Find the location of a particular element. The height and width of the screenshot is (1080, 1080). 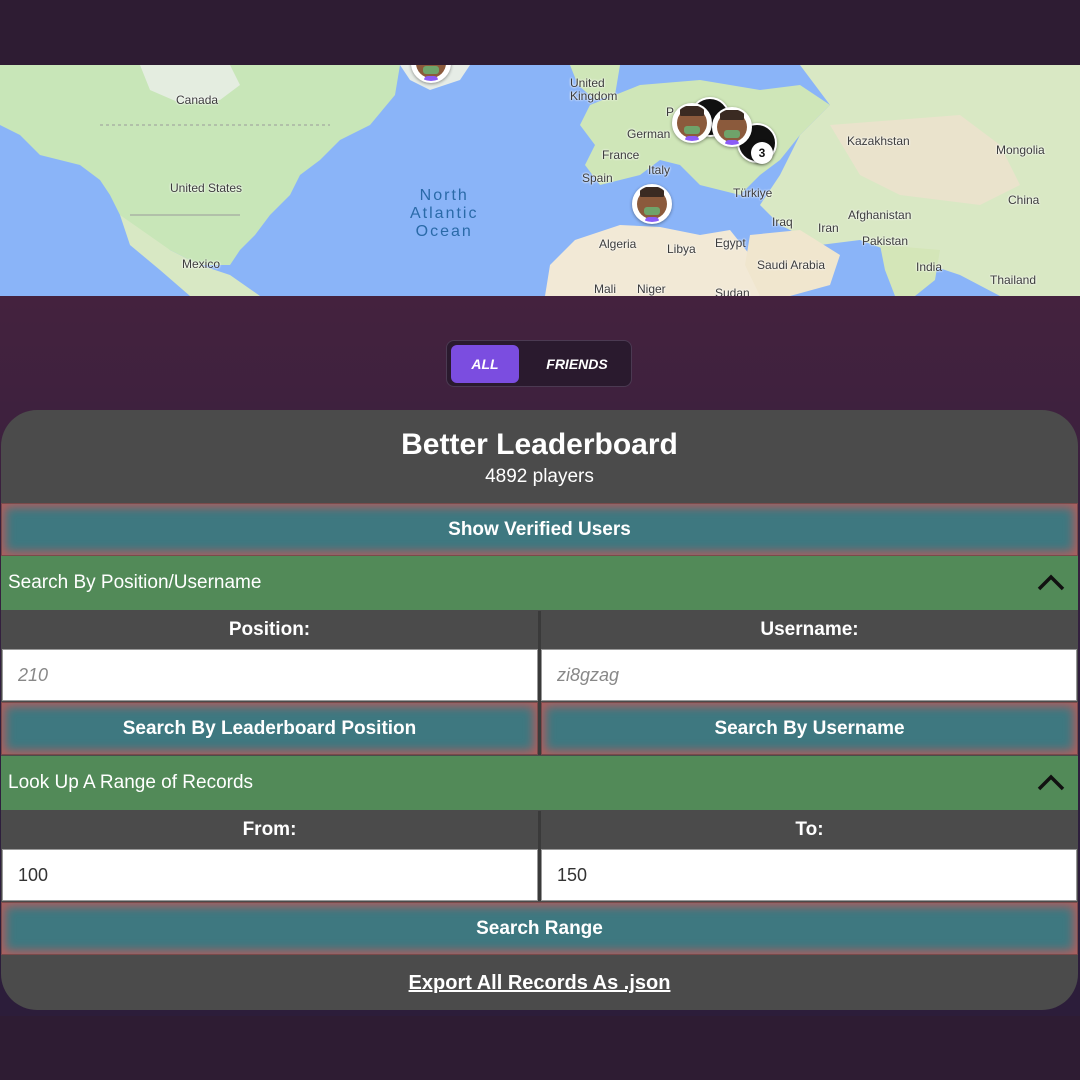

map-label-sudan: Sudan is located at coordinates (732, 291).